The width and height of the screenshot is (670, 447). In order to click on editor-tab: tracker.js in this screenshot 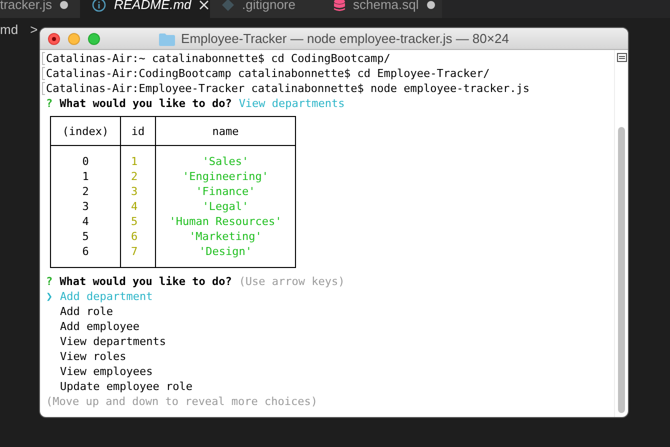, I will do `click(40, 9)`.